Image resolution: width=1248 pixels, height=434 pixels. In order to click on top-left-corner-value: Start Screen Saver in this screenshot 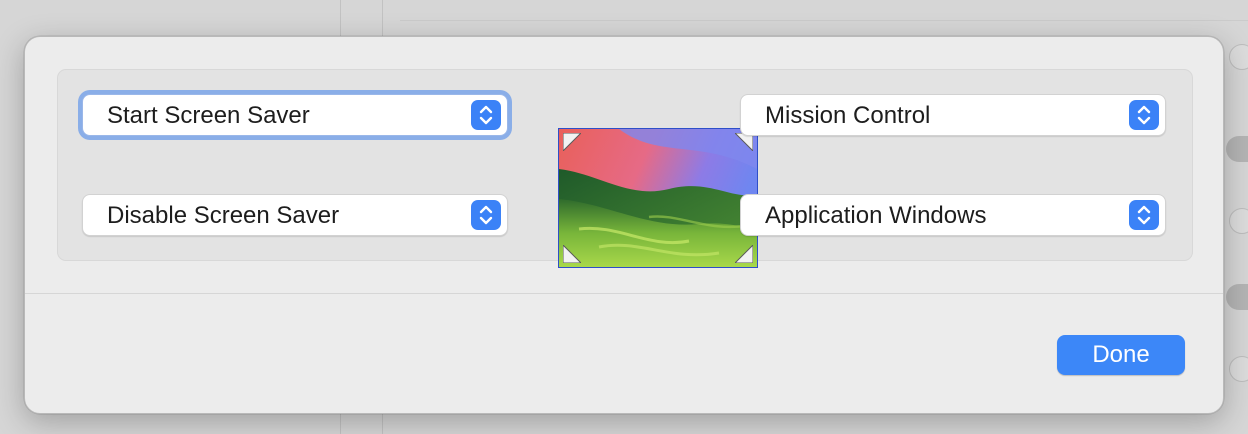, I will do `click(208, 115)`.